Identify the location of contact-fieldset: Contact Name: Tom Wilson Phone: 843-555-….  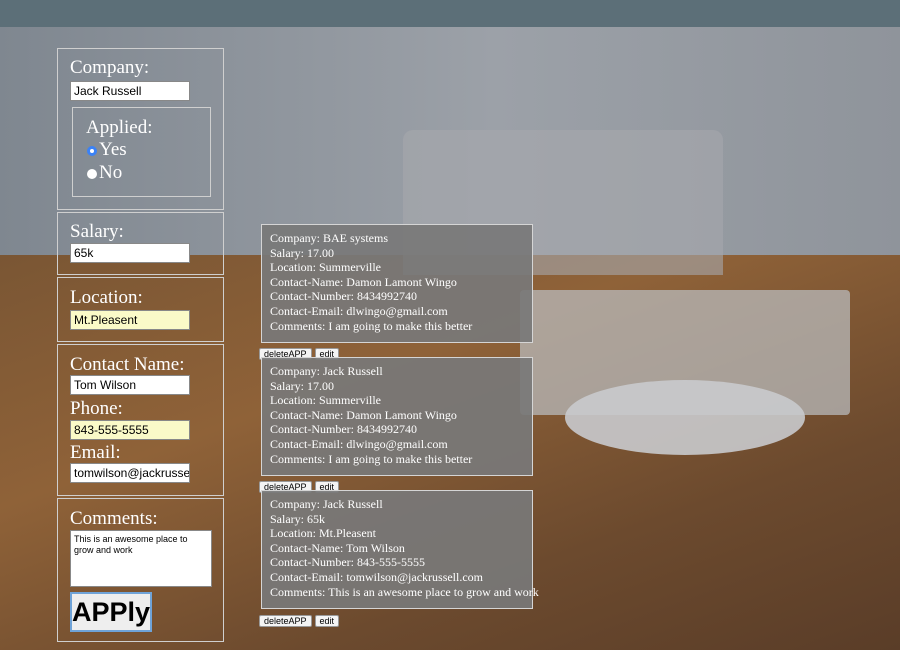
(140, 420).